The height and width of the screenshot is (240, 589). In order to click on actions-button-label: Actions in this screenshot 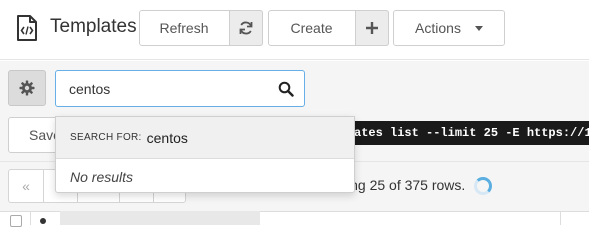, I will do `click(438, 28)`.